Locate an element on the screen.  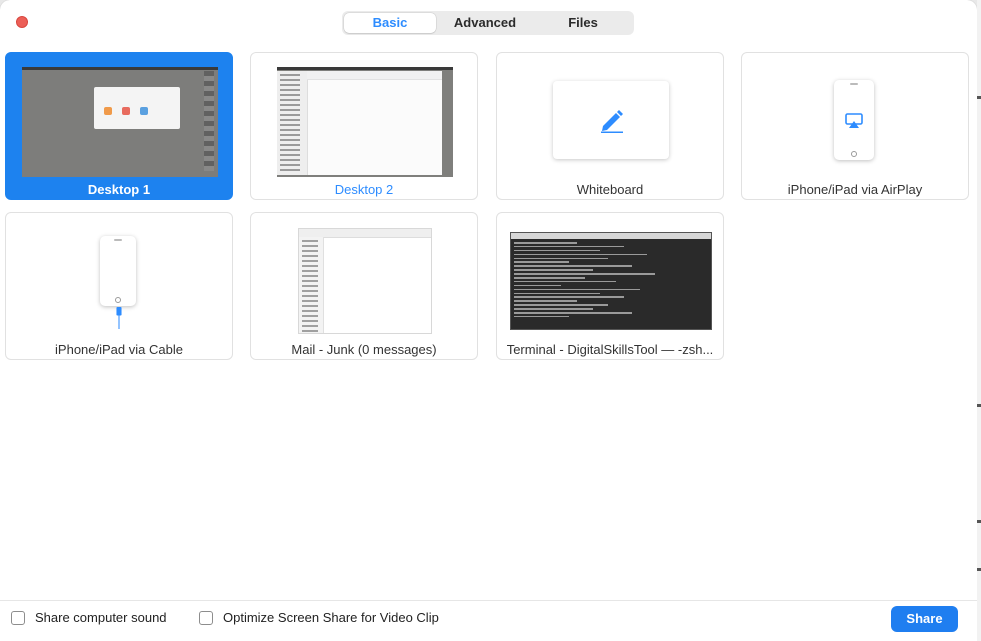
pencil-icon is located at coordinates (612, 121).